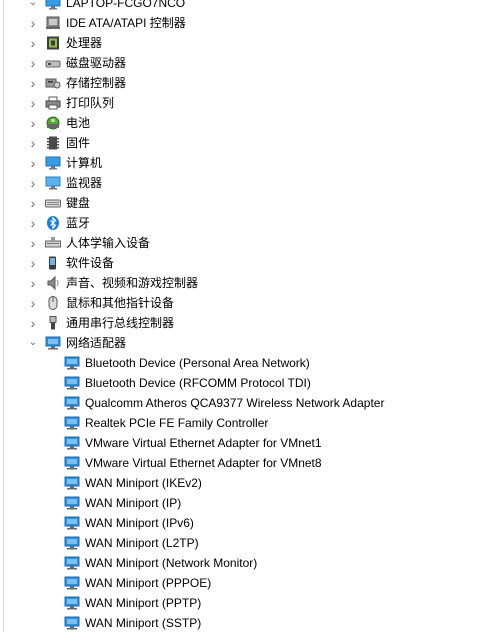 This screenshot has width=478, height=633. I want to click on category-label: 电池, so click(78, 123).